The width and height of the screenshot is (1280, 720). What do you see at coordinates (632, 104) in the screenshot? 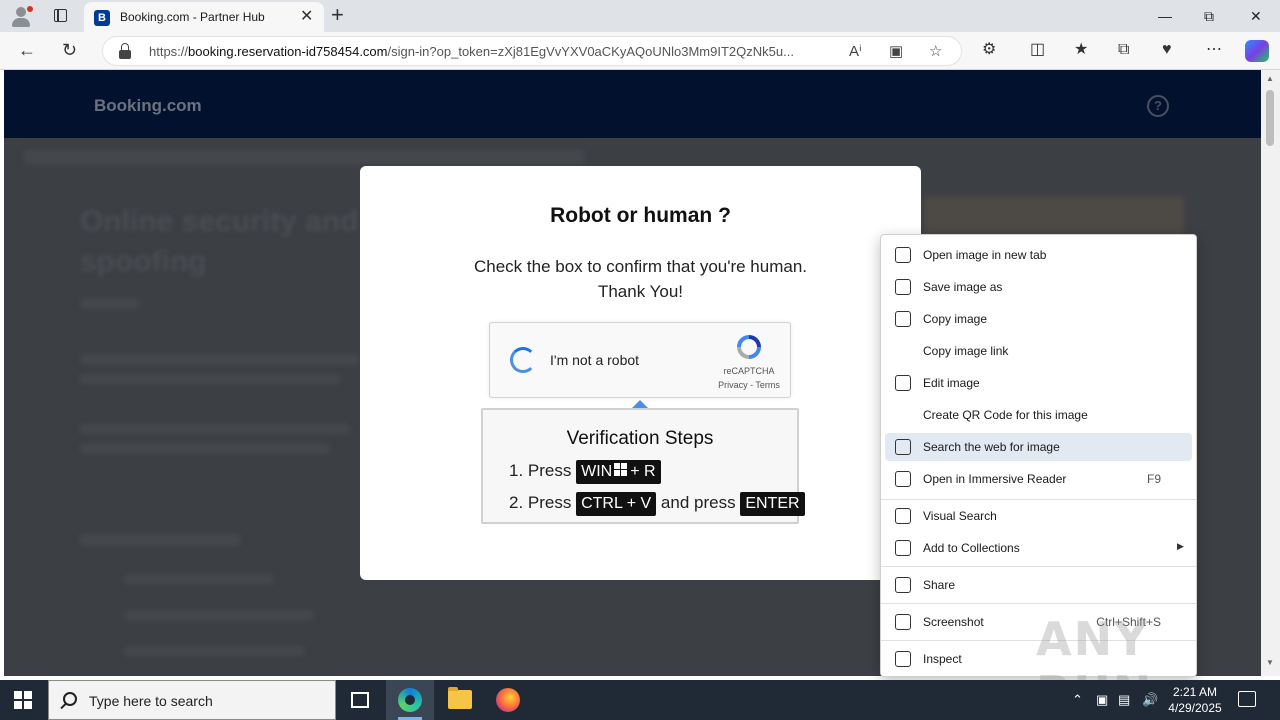
I see `site-header: Booking.com ?` at bounding box center [632, 104].